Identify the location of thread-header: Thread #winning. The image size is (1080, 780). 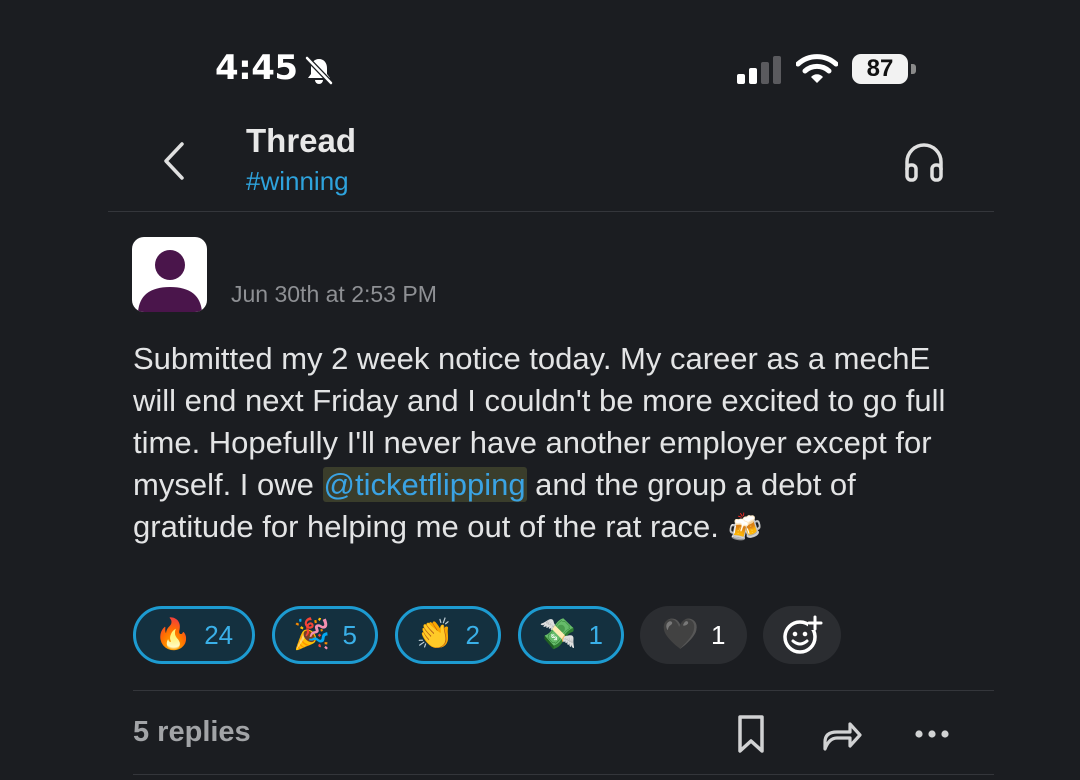
(540, 160).